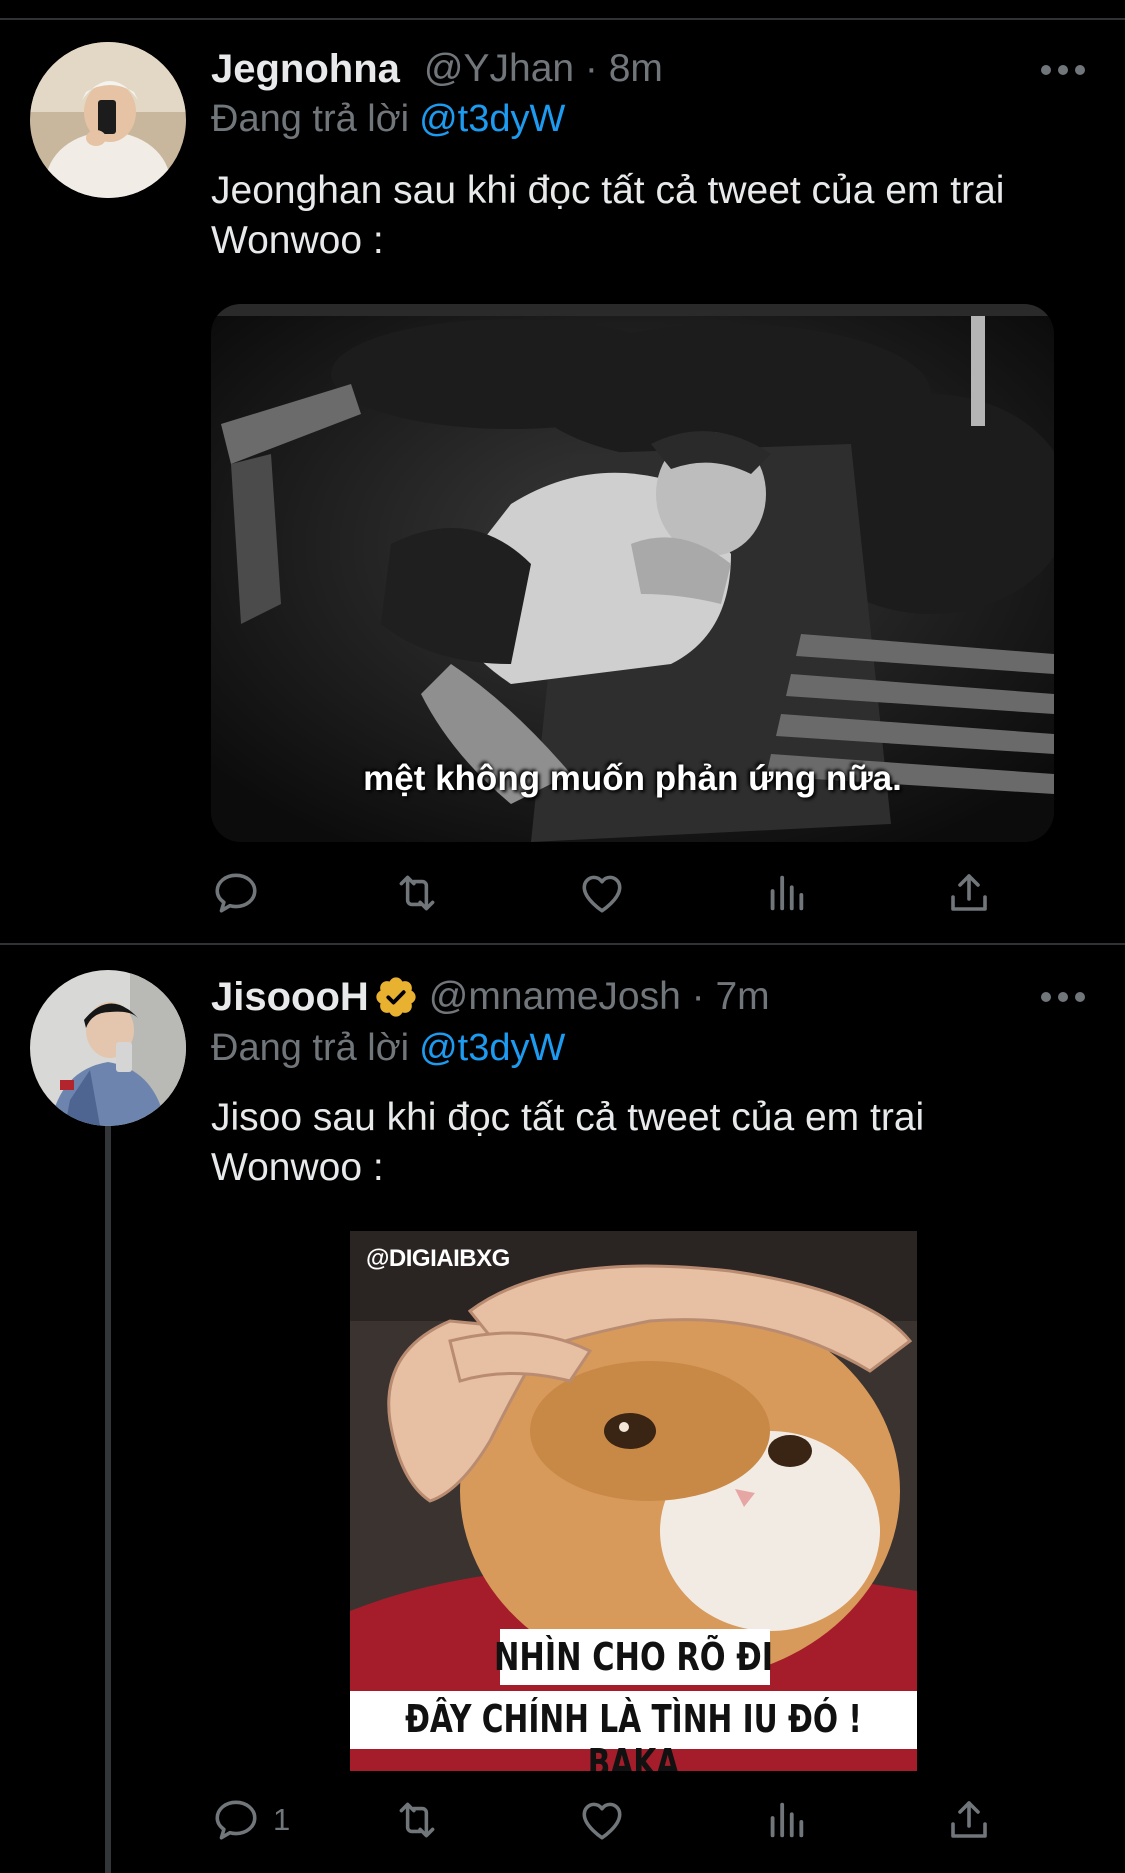 The height and width of the screenshot is (1873, 1125). Describe the element at coordinates (599, 997) in the screenshot. I see `handle-and-time: @mnameJosh · 7m` at that location.